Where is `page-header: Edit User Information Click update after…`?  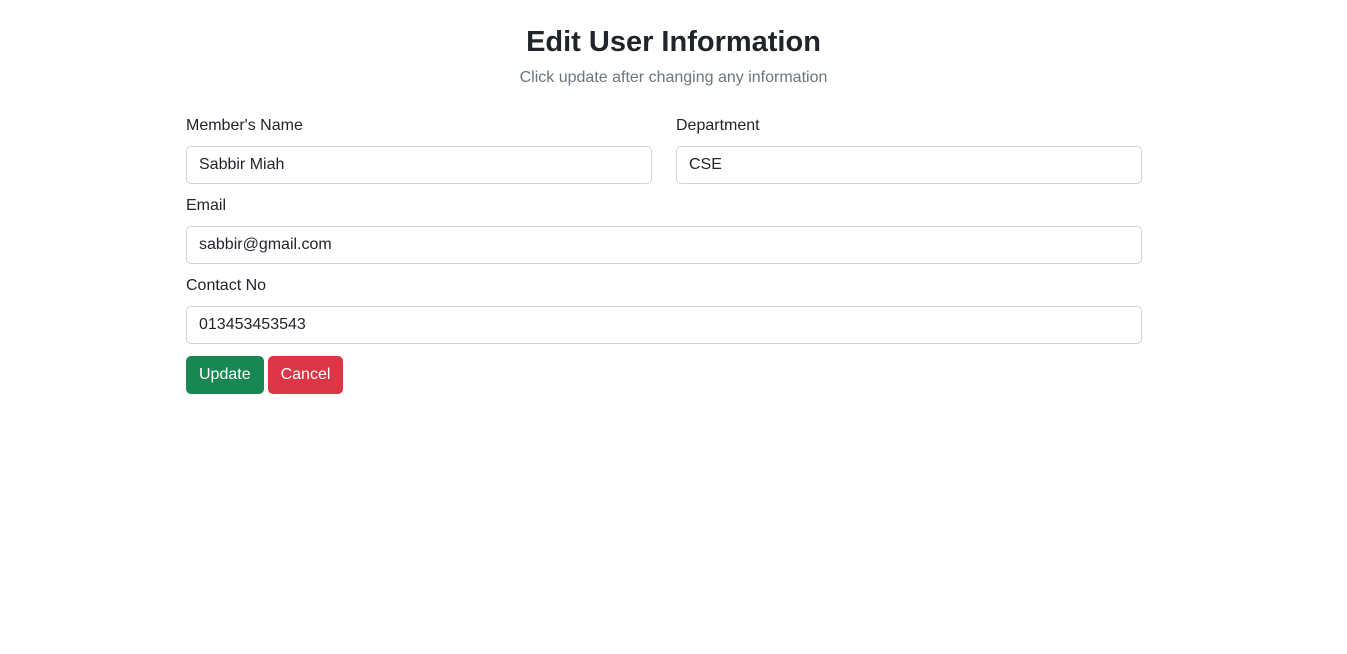
page-header: Edit User Information Click update after… is located at coordinates (673, 56).